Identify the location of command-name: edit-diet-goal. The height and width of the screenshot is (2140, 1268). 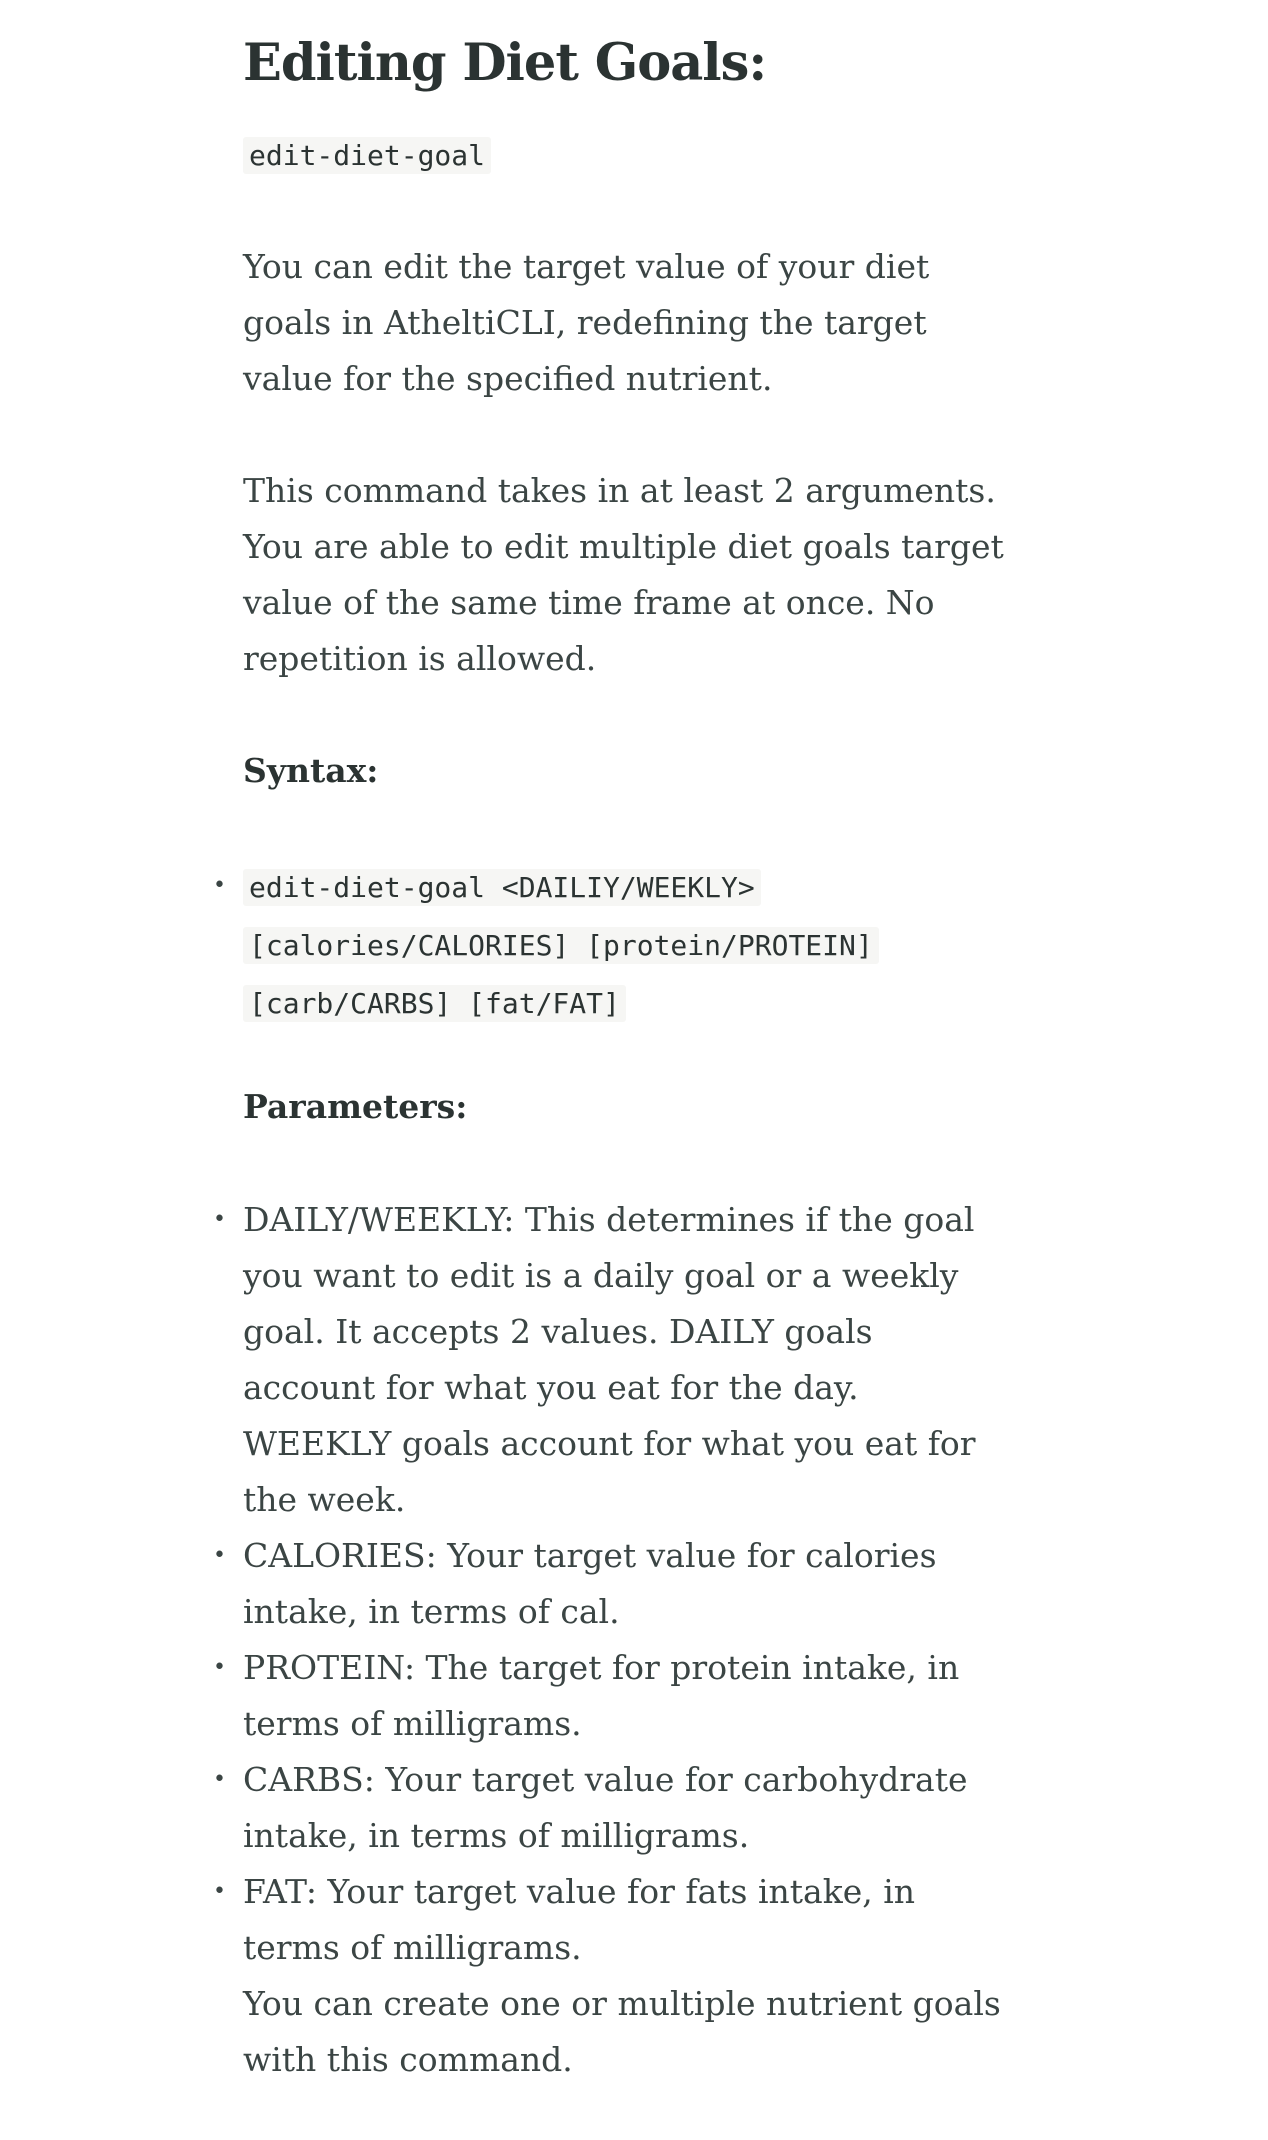
(367, 158).